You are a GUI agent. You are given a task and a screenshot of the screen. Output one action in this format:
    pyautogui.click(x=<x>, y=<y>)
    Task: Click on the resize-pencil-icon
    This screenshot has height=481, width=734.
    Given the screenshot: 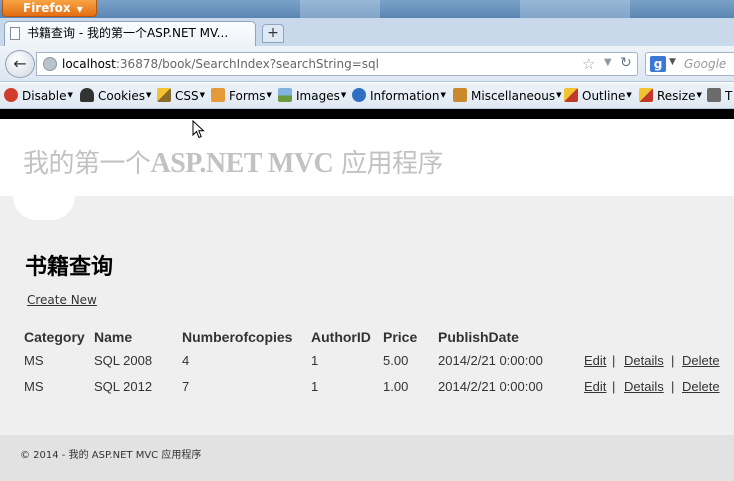 What is the action you would take?
    pyautogui.click(x=646, y=95)
    